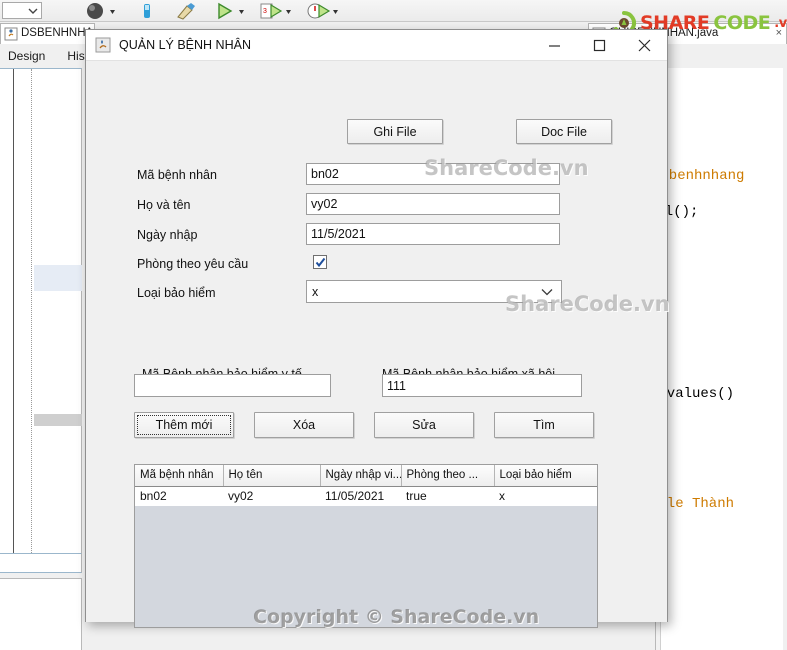 The width and height of the screenshot is (787, 650). Describe the element at coordinates (433, 174) in the screenshot. I see `ma-benh-nhan-input: bn02` at that location.